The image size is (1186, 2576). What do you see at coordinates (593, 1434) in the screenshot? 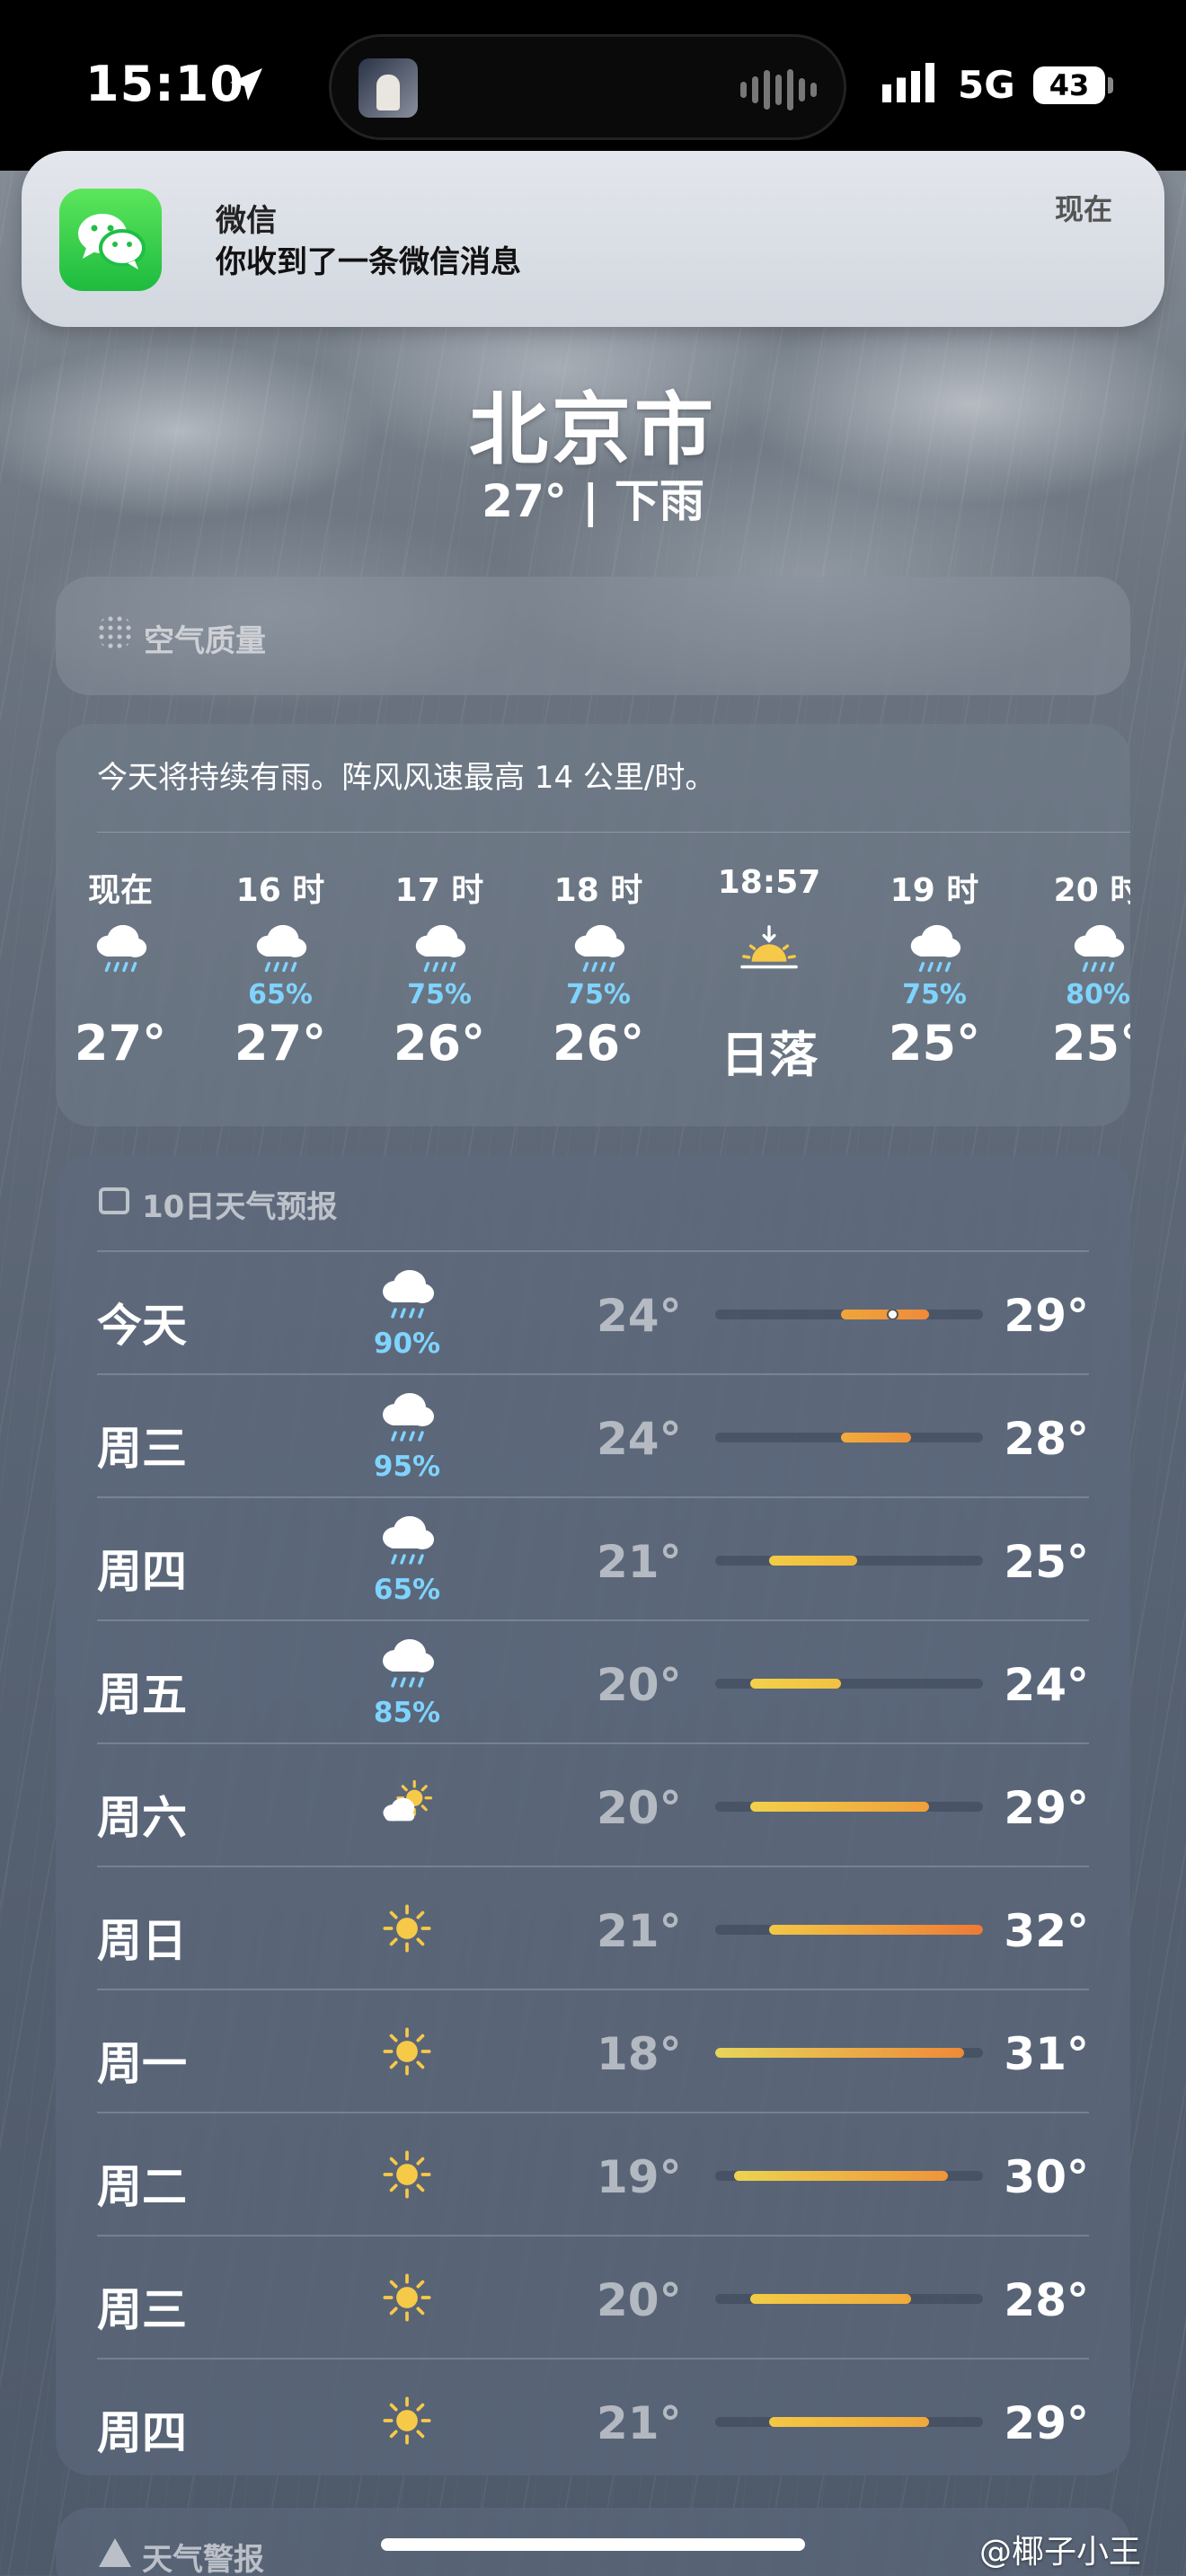
I see `forecast-row: 周三 95% 24° 28°` at bounding box center [593, 1434].